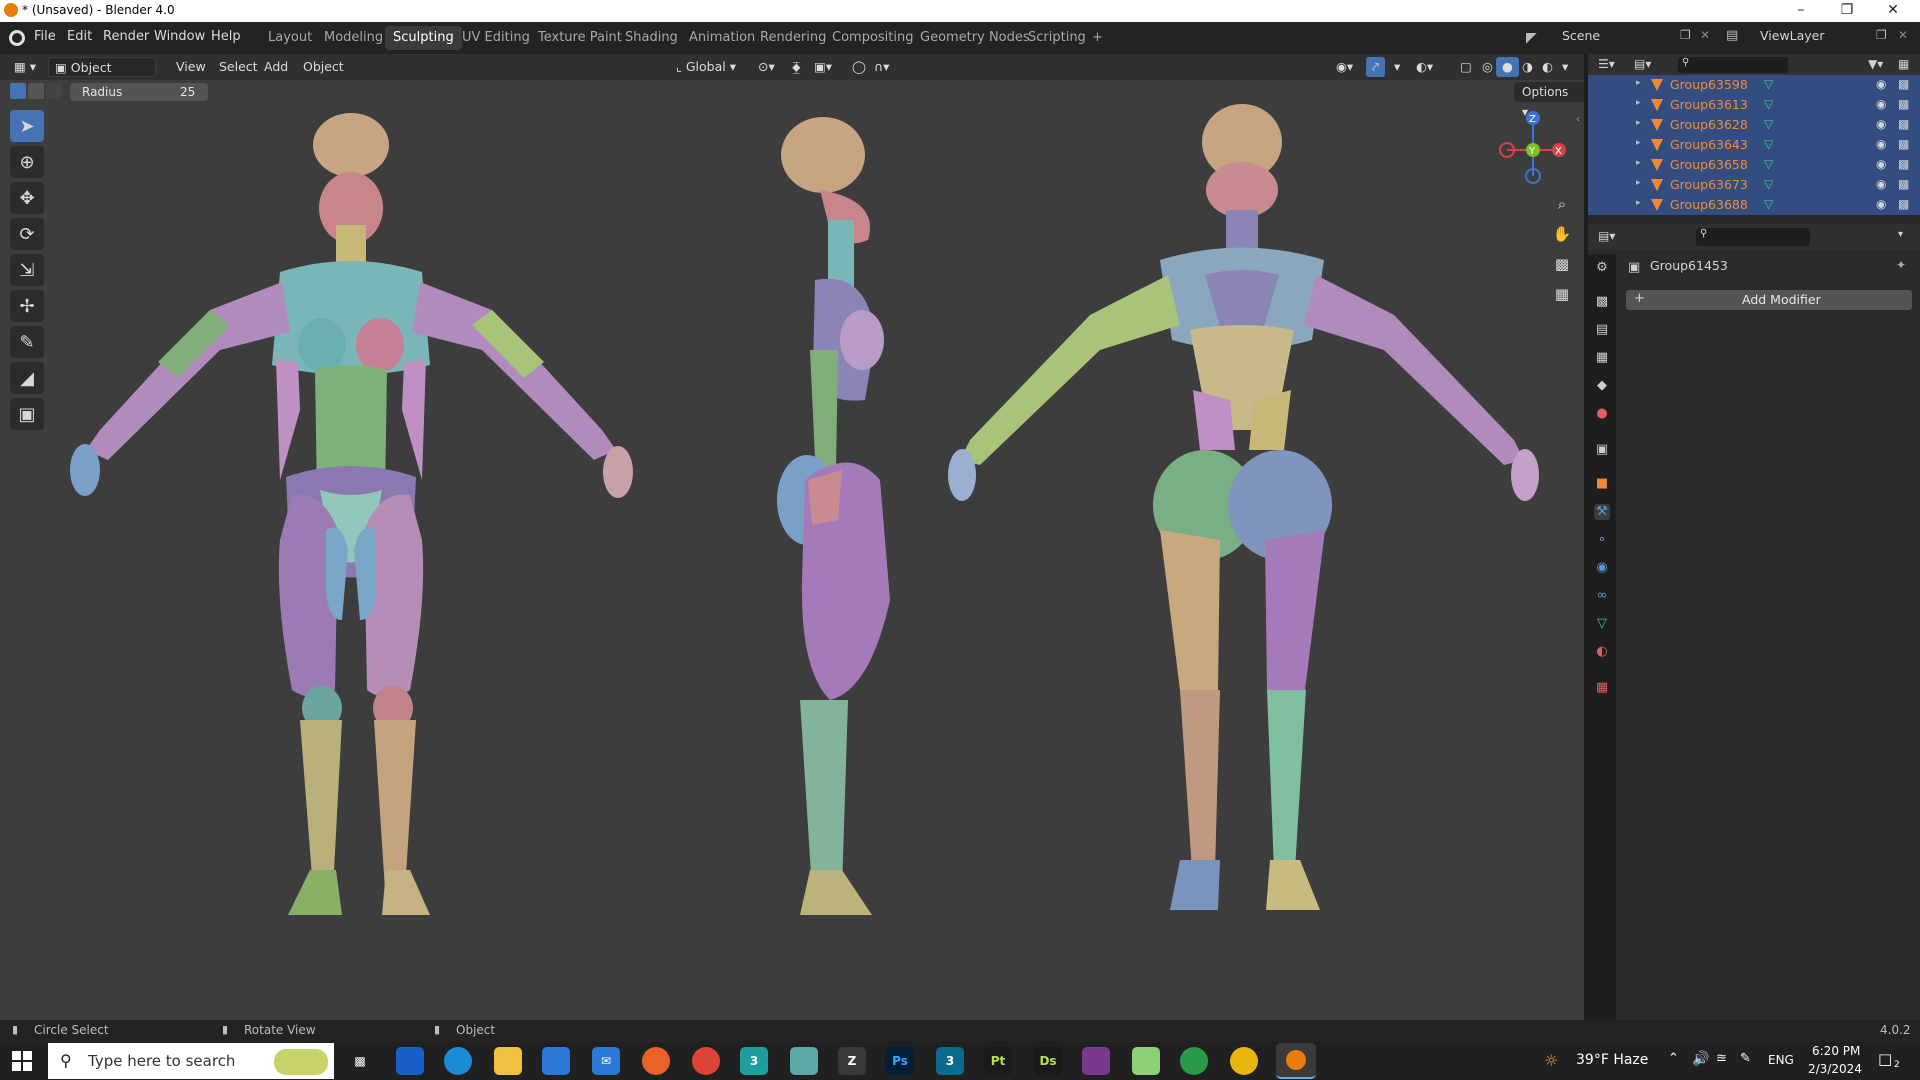  What do you see at coordinates (1721, 1058) in the screenshot?
I see `wifi-icon: ≊` at bounding box center [1721, 1058].